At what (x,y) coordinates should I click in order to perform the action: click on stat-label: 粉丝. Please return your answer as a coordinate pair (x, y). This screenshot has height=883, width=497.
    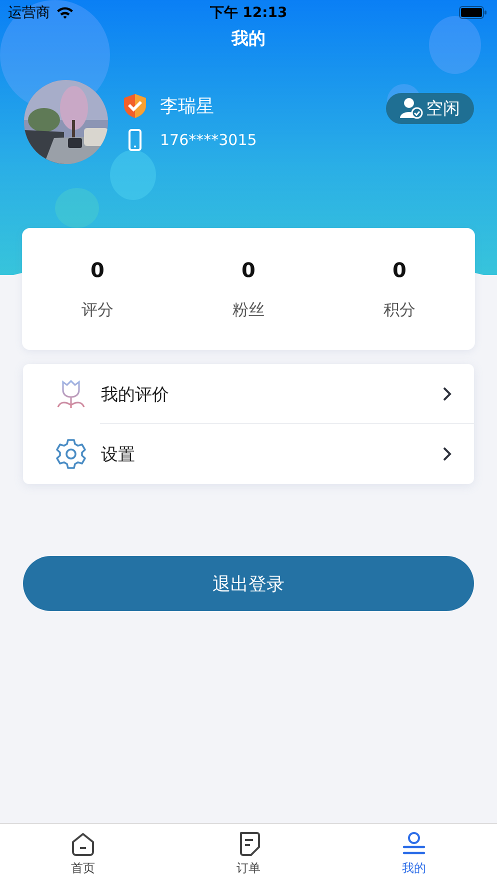
    Looking at the image, I should click on (248, 310).